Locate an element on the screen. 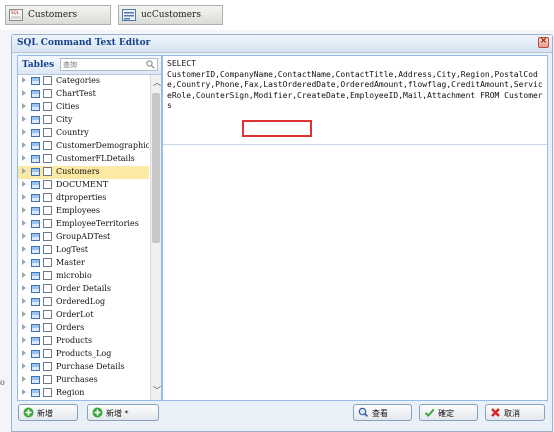  table-tree-item: Products is located at coordinates (83, 341).